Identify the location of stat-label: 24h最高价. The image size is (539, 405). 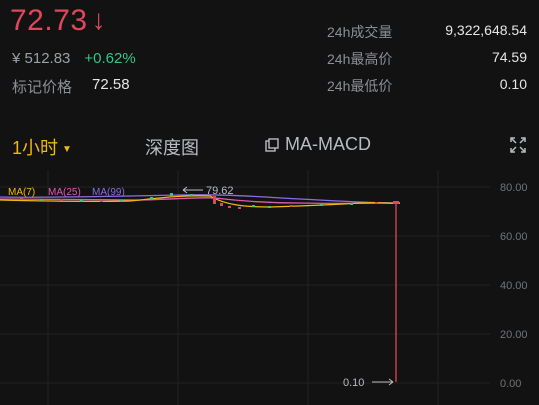
(360, 59).